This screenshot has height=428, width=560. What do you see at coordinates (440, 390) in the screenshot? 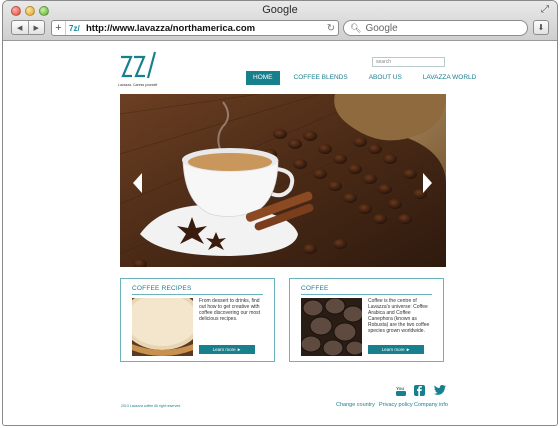
I see `twitter-icon` at bounding box center [440, 390].